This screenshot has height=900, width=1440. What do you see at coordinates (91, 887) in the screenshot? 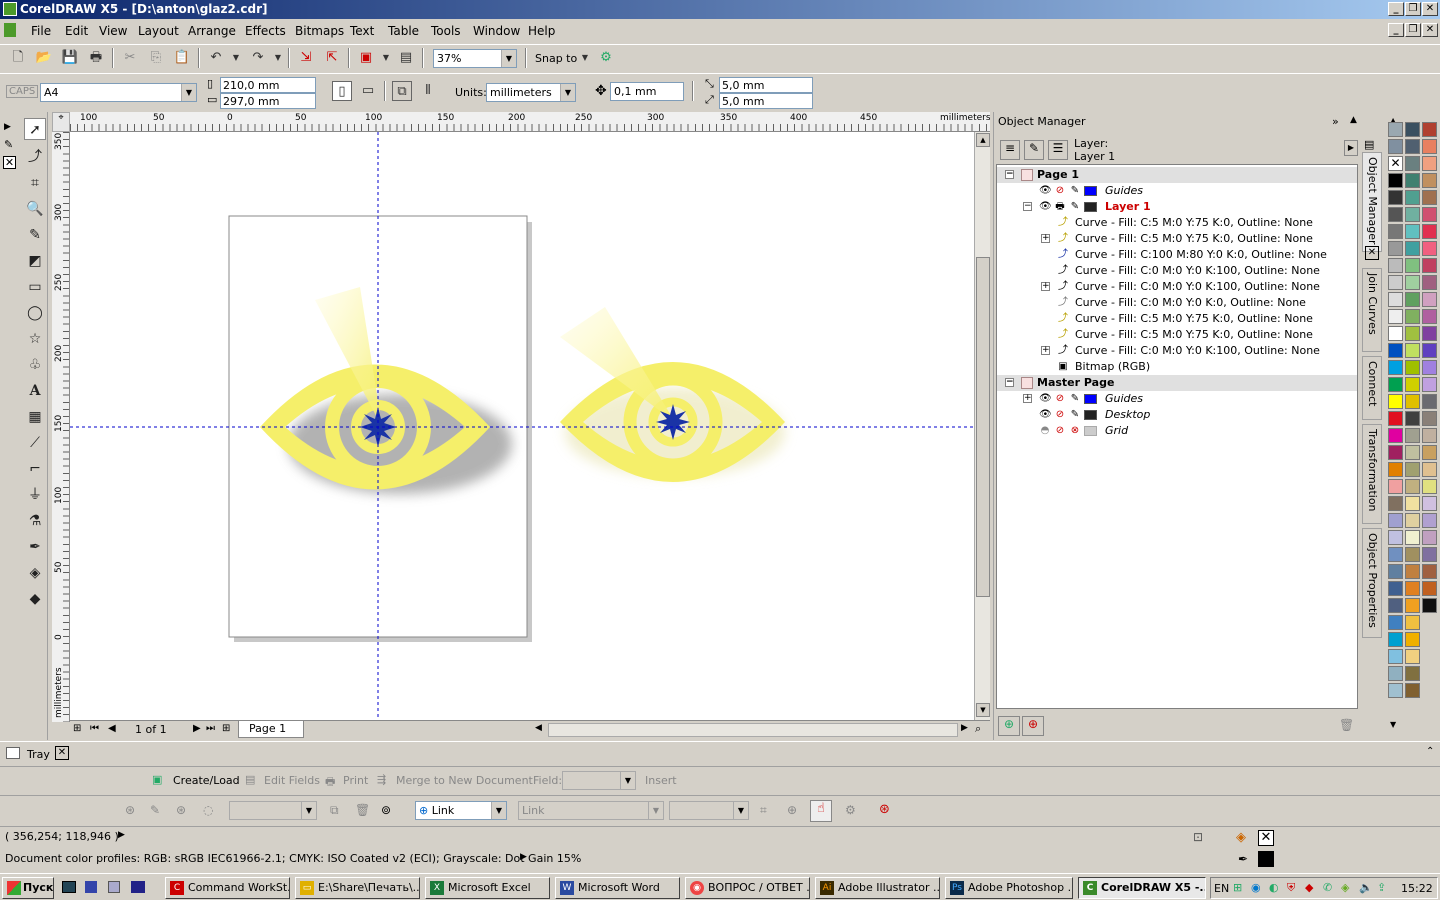
I see `quicklaunch-save-icon` at bounding box center [91, 887].